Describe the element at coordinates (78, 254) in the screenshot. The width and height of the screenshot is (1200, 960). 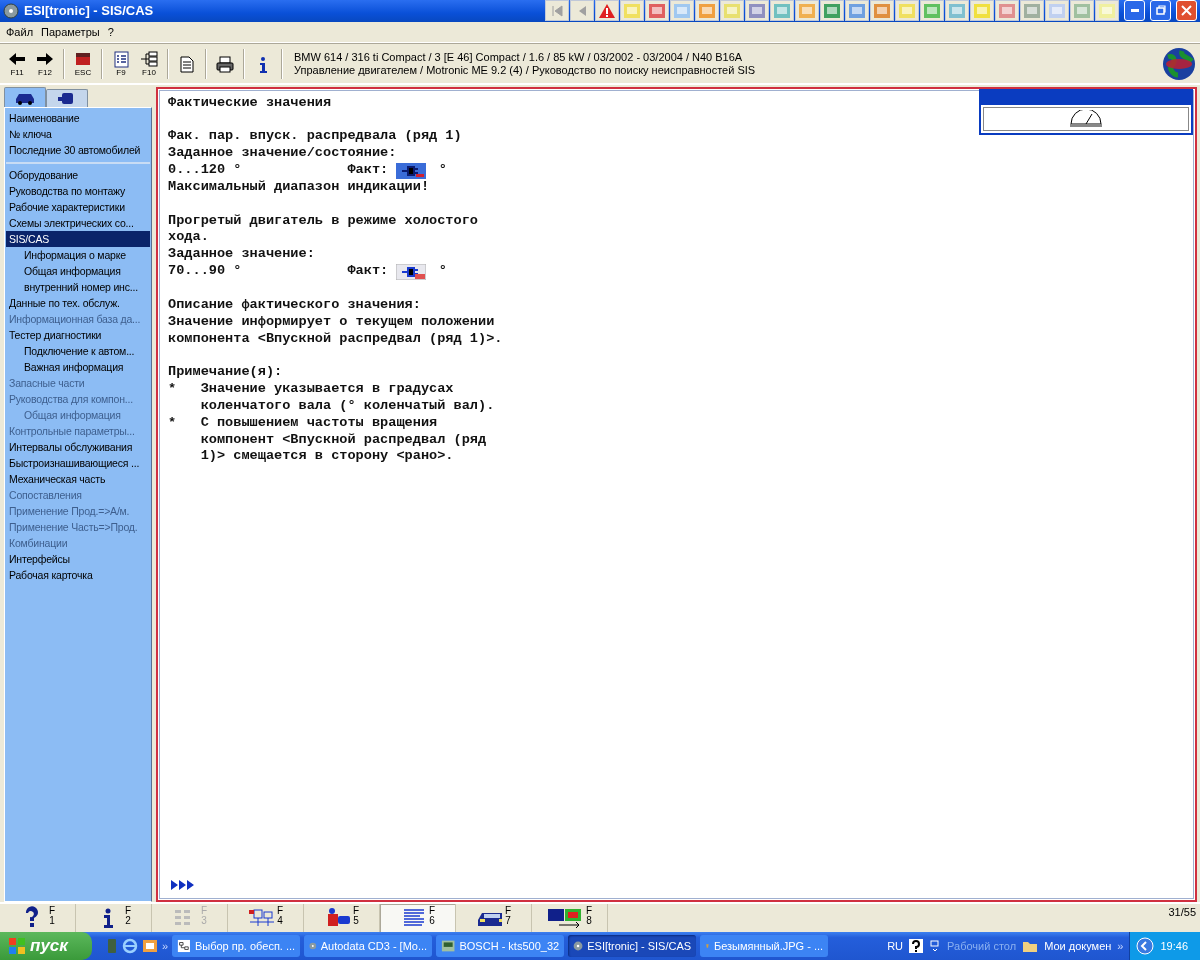
I see `sidebar-item: Информация о марке` at that location.